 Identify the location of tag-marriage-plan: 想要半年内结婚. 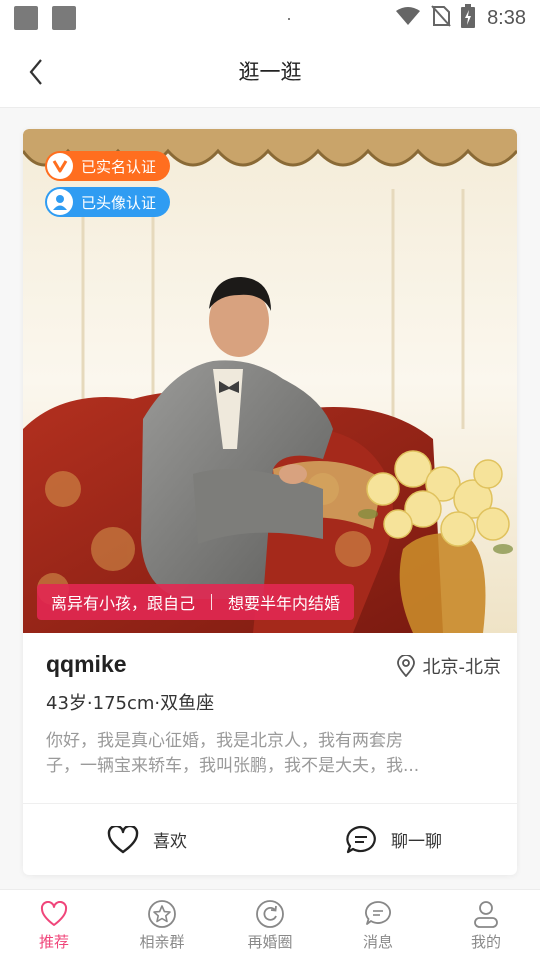
(284, 603).